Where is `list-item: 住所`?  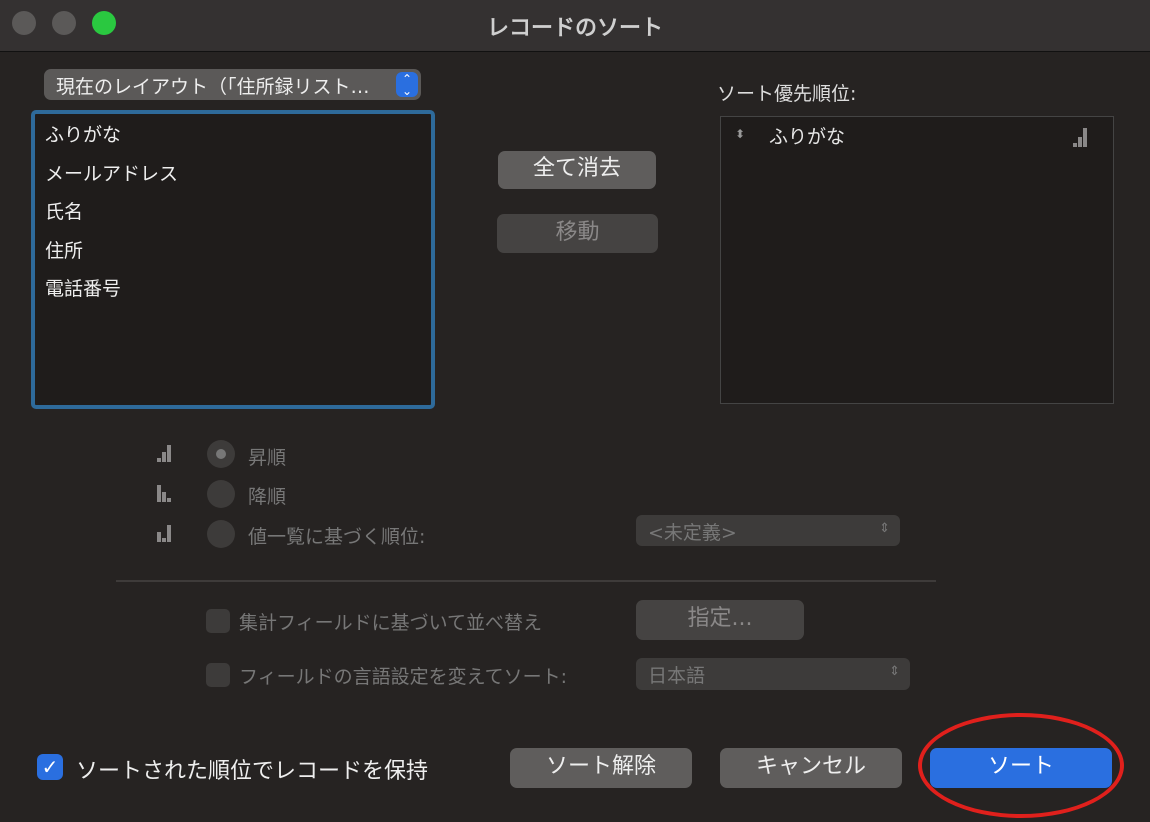
list-item: 住所 is located at coordinates (233, 255).